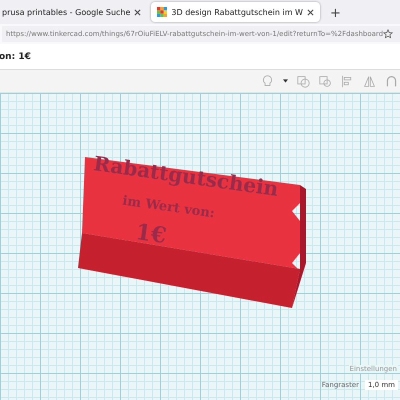 The image size is (400, 400). Describe the element at coordinates (335, 13) in the screenshot. I see `new-tab-button: +` at that location.